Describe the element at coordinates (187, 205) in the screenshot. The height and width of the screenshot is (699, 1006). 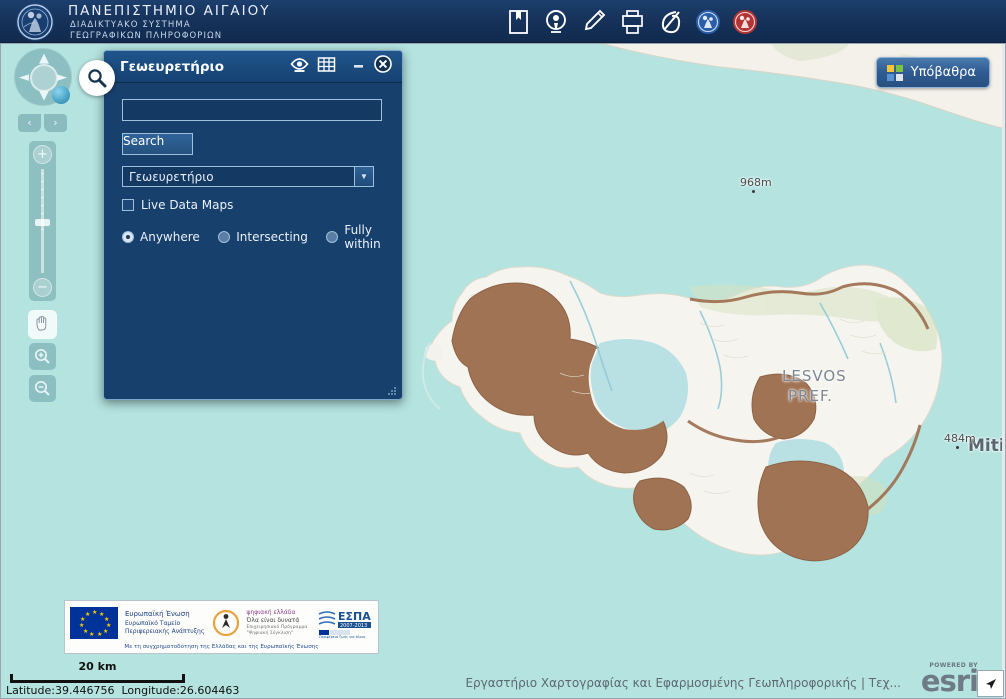
I see `live-data-maps-label: Live Data Maps` at that location.